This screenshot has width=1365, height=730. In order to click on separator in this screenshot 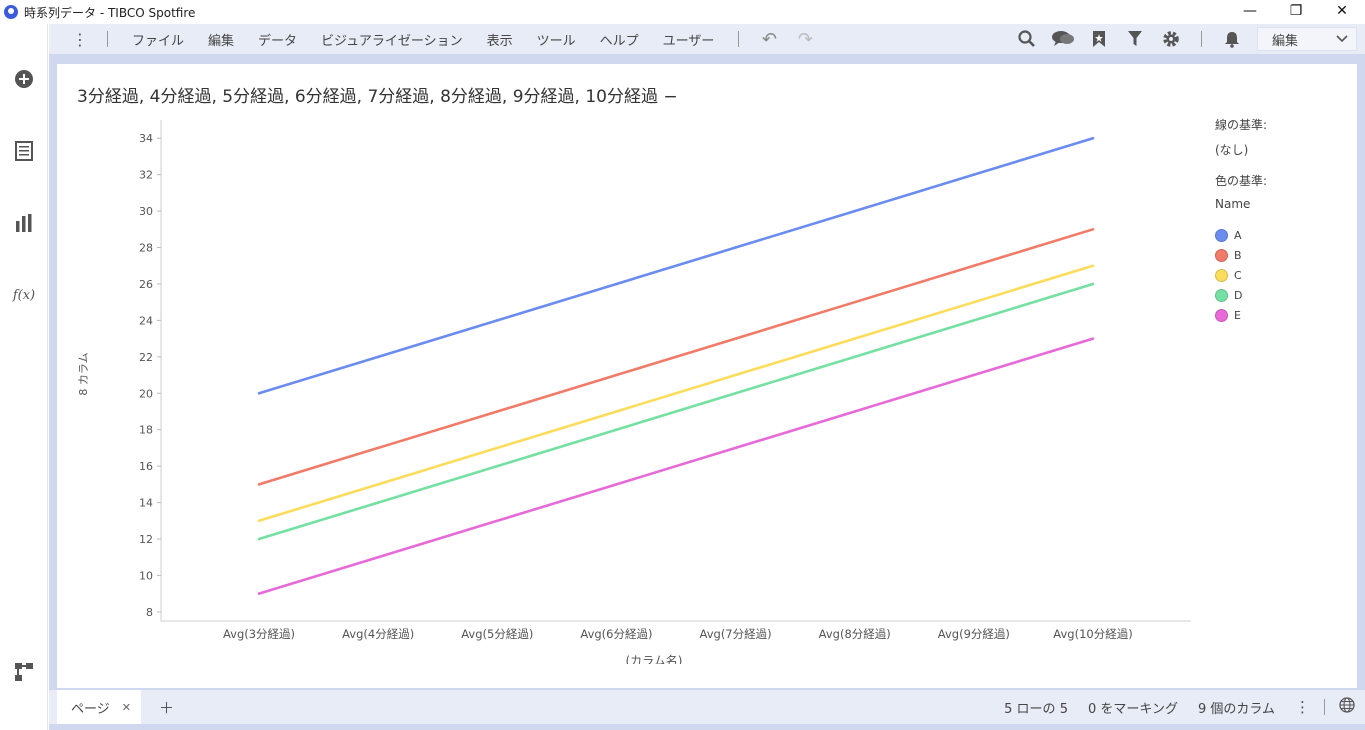, I will do `click(107, 39)`.